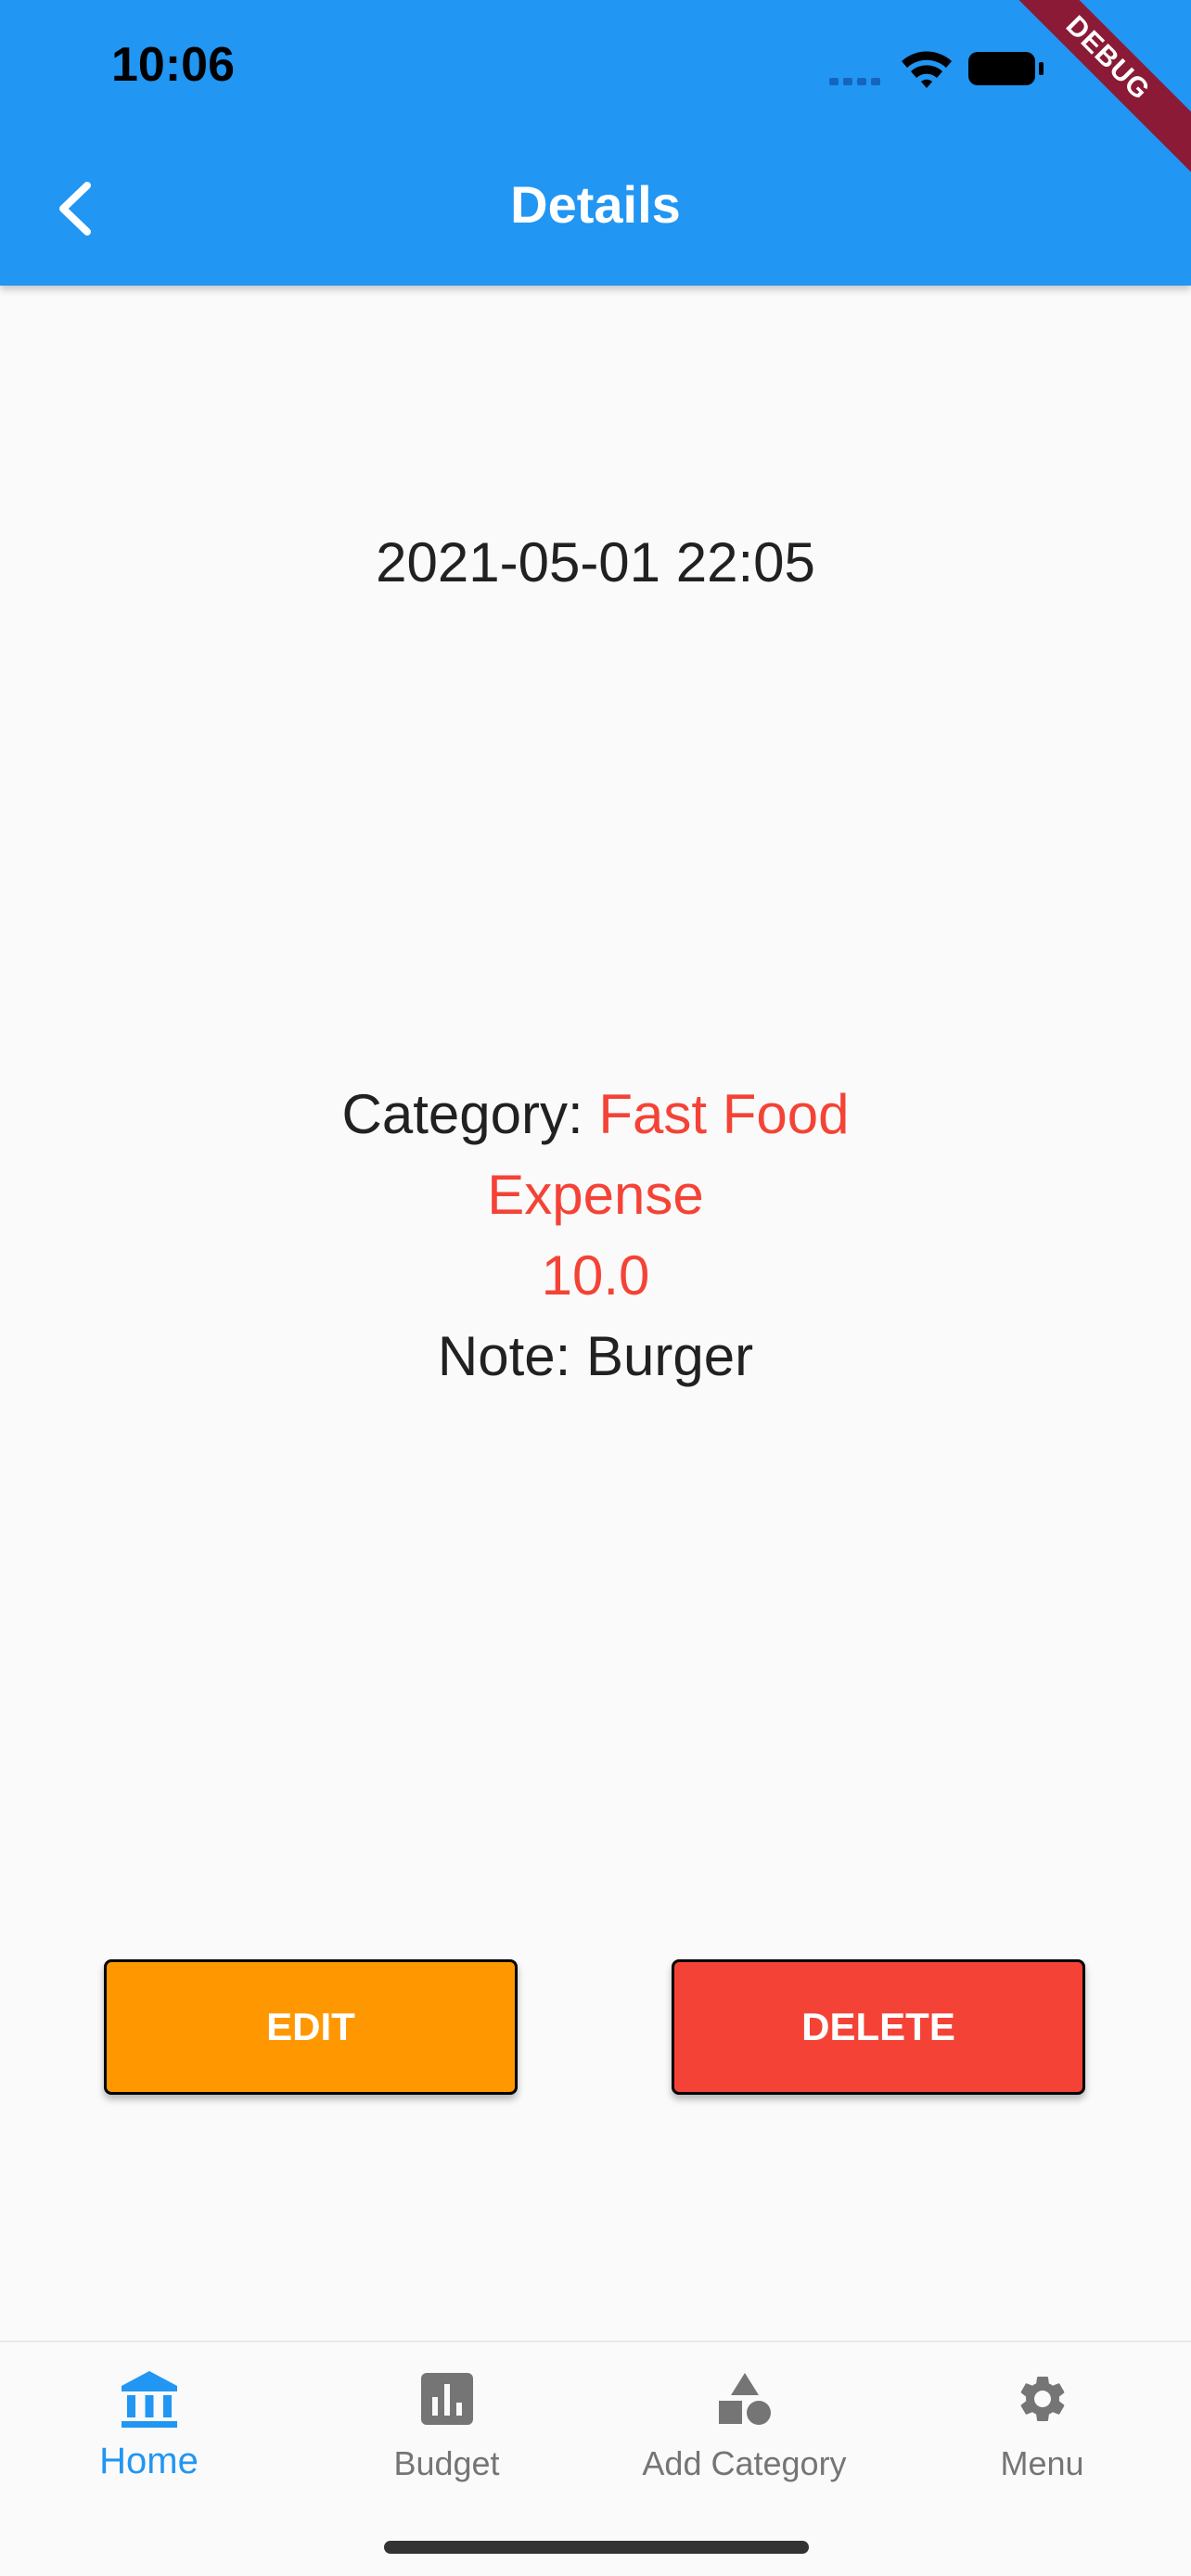  Describe the element at coordinates (1042, 2463) in the screenshot. I see `nav-label-menu: Menu` at that location.